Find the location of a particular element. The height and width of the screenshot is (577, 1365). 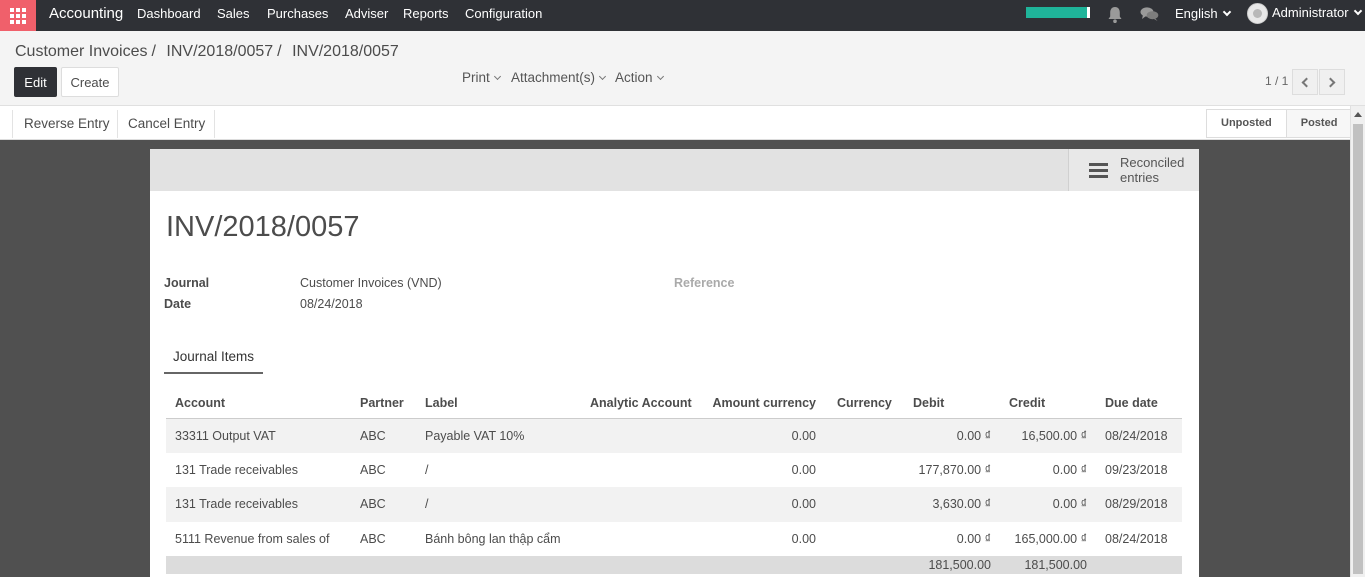

action-dropdown: Action is located at coordinates (639, 77).